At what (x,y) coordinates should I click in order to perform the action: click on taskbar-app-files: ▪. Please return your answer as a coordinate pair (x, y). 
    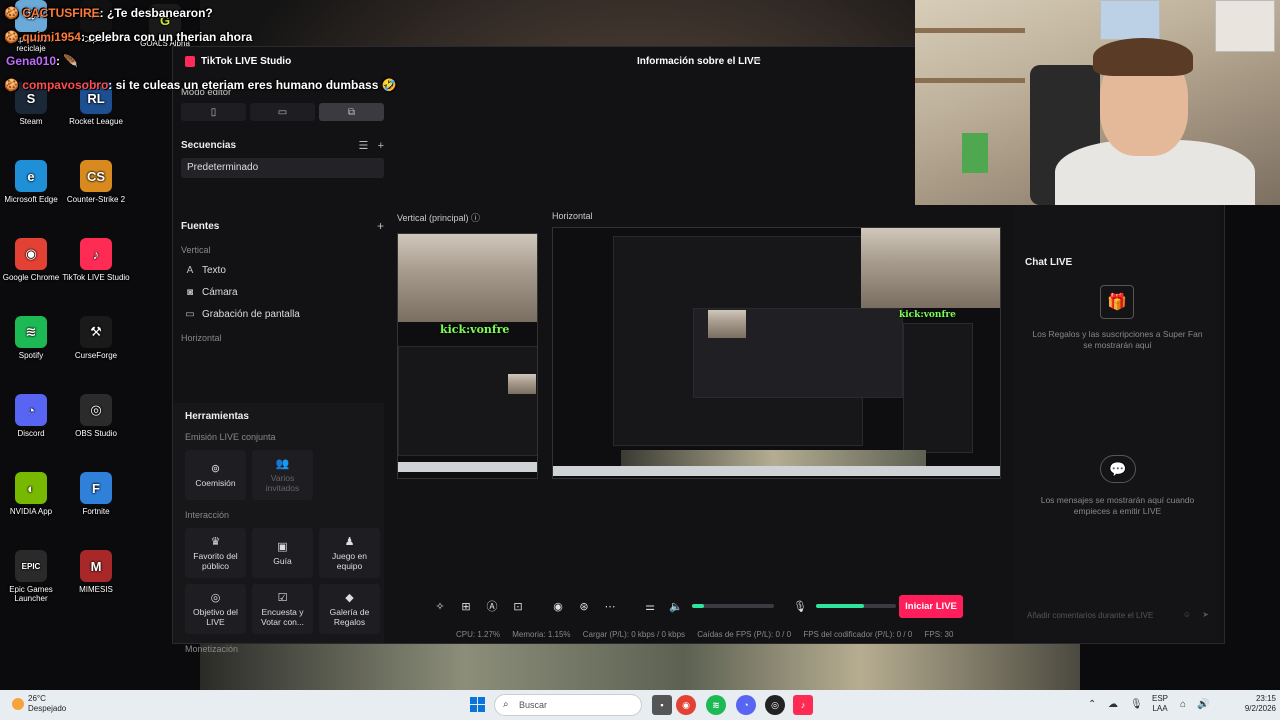
    Looking at the image, I should click on (662, 705).